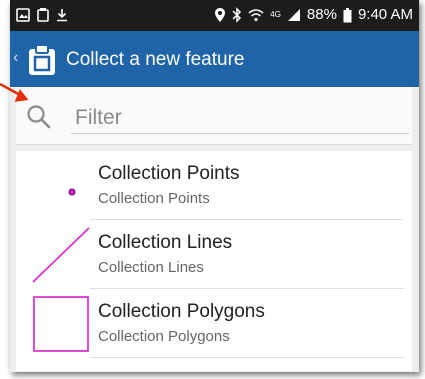 This screenshot has height=379, width=425. What do you see at coordinates (155, 59) in the screenshot?
I see `page-title: Collect a new feature` at bounding box center [155, 59].